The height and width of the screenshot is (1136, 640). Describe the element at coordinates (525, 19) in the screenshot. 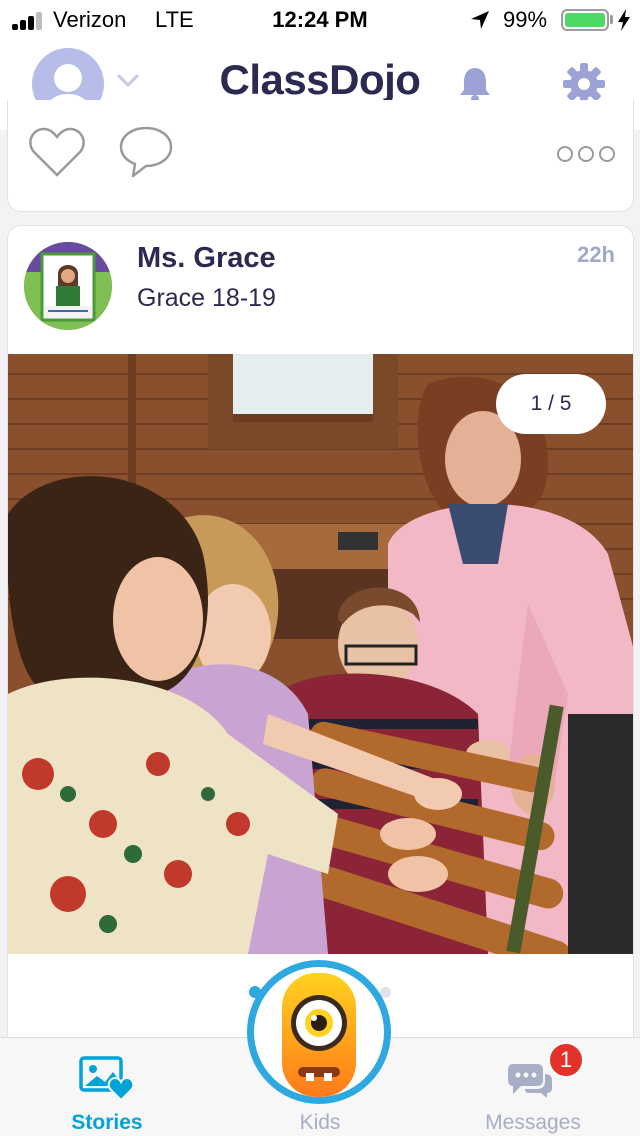

I see `battery-percent: 99%` at that location.